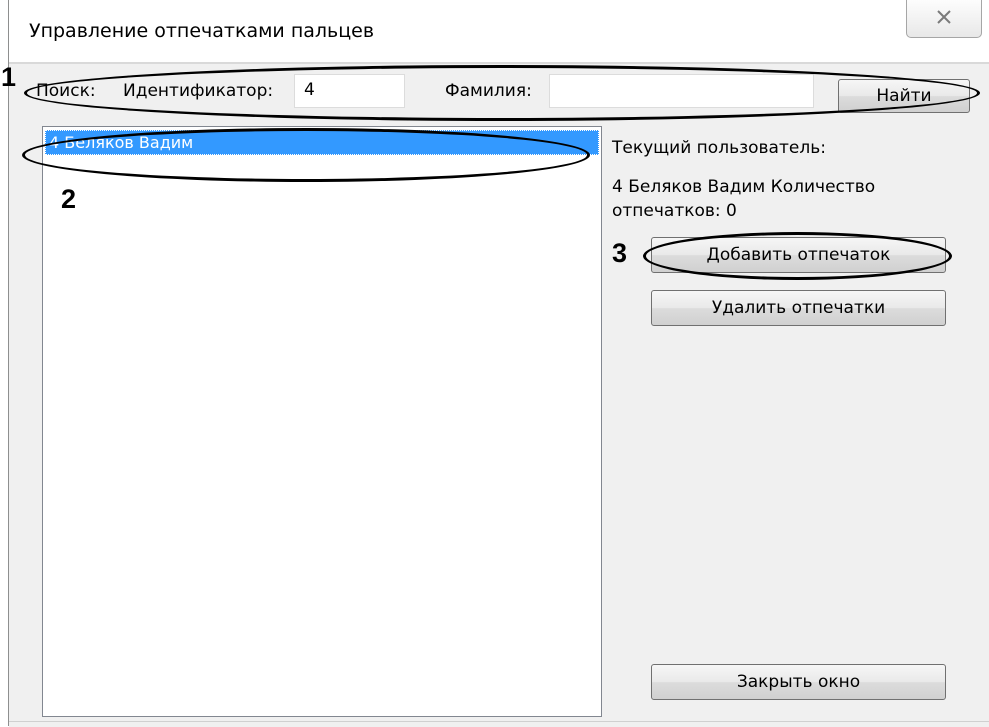  What do you see at coordinates (744, 199) in the screenshot?
I see `current-user-info: 4 Беляков Вадим Количество отпечатков: 0` at bounding box center [744, 199].